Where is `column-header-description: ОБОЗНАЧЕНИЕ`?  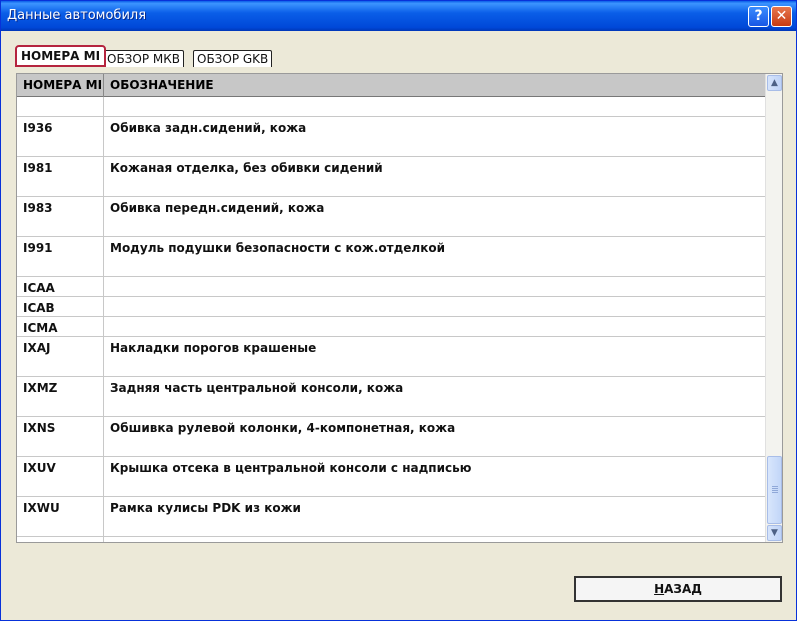 column-header-description: ОБОЗНАЧЕНИЕ is located at coordinates (434, 85).